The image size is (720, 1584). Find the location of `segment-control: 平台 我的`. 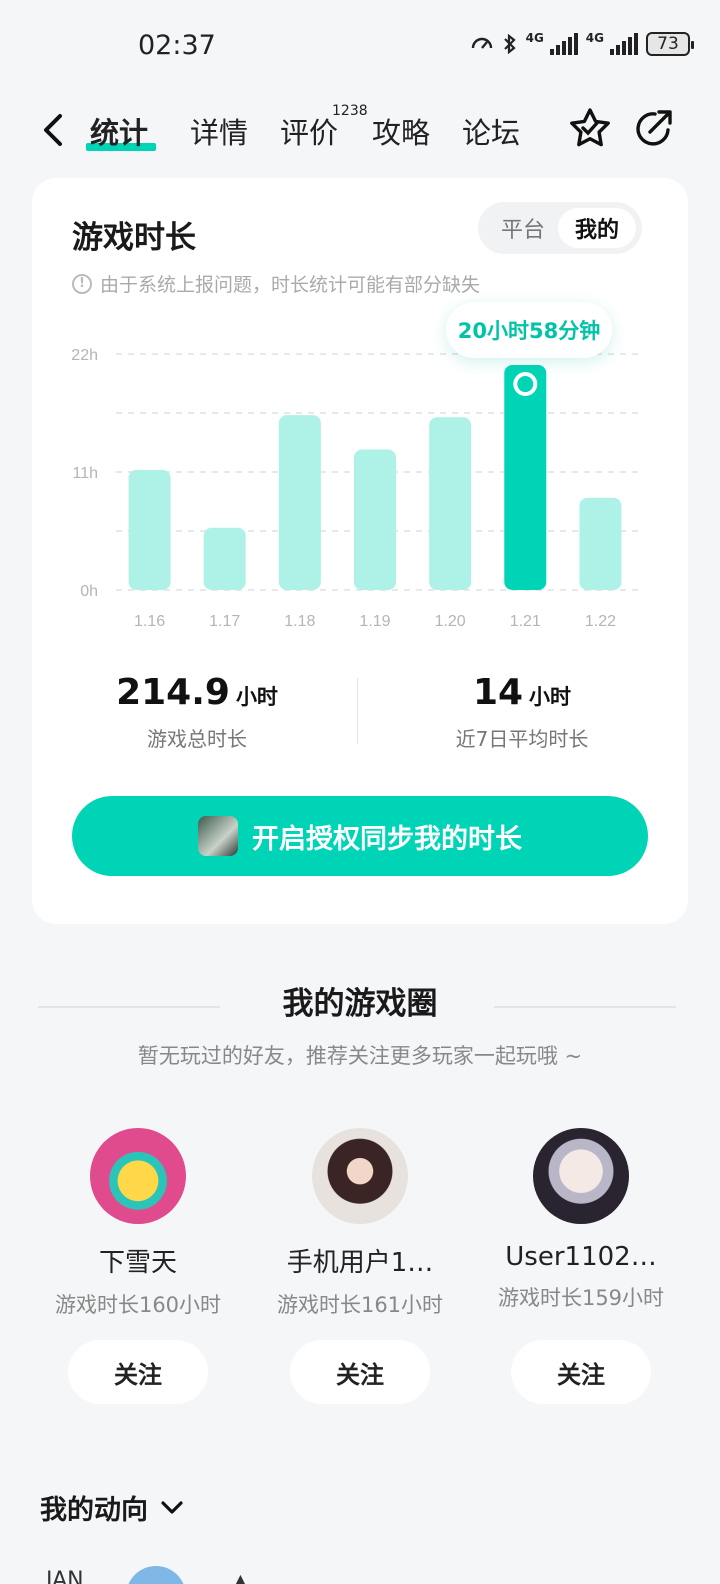

segment-control: 平台 我的 is located at coordinates (560, 228).